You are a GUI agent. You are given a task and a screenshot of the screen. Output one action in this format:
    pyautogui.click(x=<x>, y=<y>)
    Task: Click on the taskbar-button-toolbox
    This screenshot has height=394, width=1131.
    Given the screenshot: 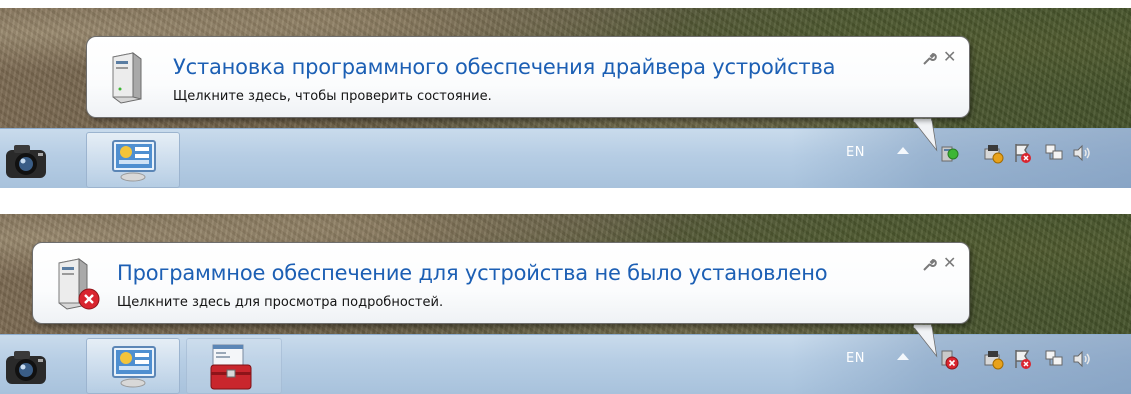 What is the action you would take?
    pyautogui.click(x=234, y=366)
    